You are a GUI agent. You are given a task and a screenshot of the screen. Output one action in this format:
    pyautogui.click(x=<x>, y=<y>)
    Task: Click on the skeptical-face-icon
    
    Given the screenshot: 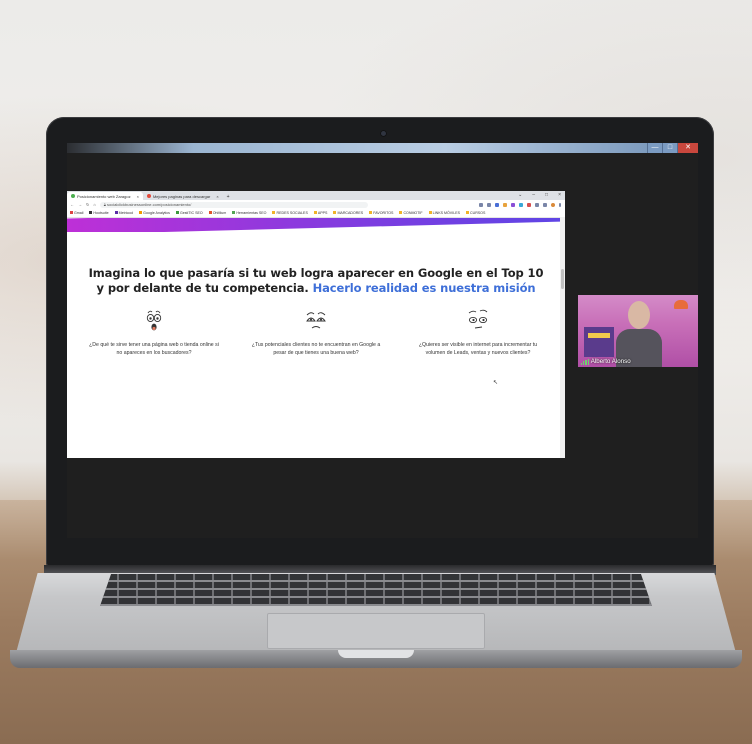 What is the action you would take?
    pyautogui.click(x=478, y=322)
    